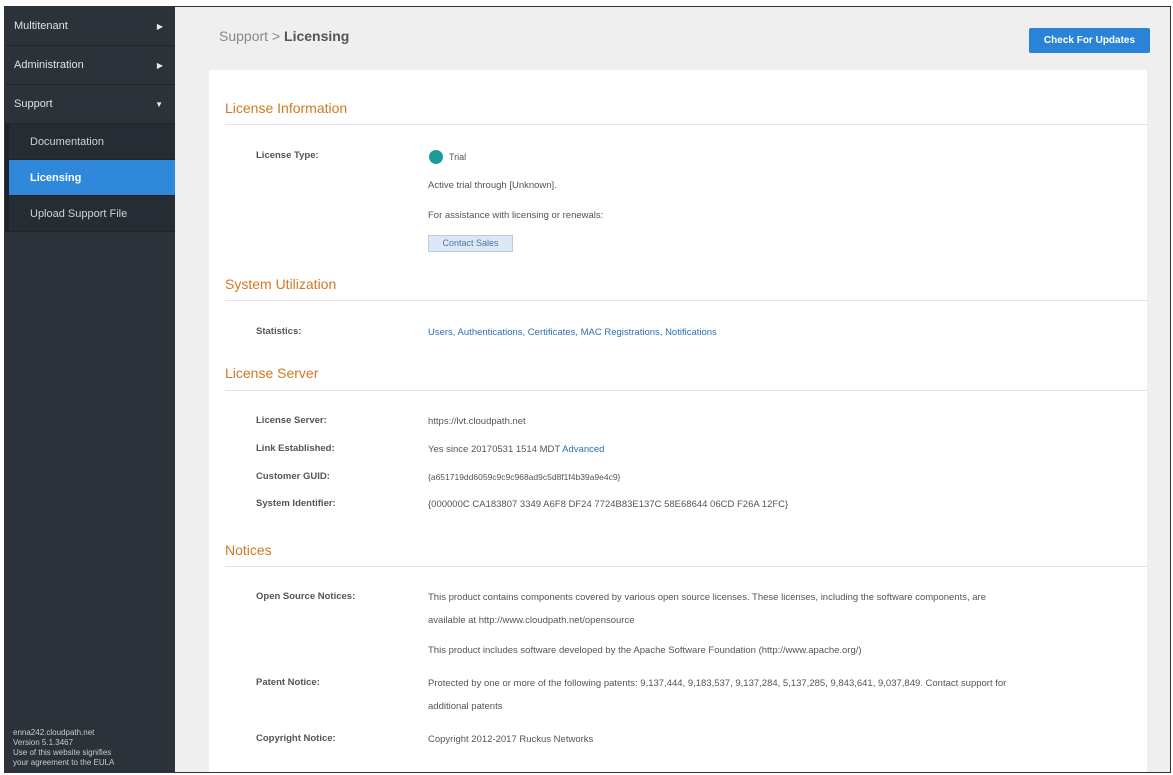 The width and height of the screenshot is (1173, 775). What do you see at coordinates (33, 104) in the screenshot?
I see `sidebar-item-label: Support` at bounding box center [33, 104].